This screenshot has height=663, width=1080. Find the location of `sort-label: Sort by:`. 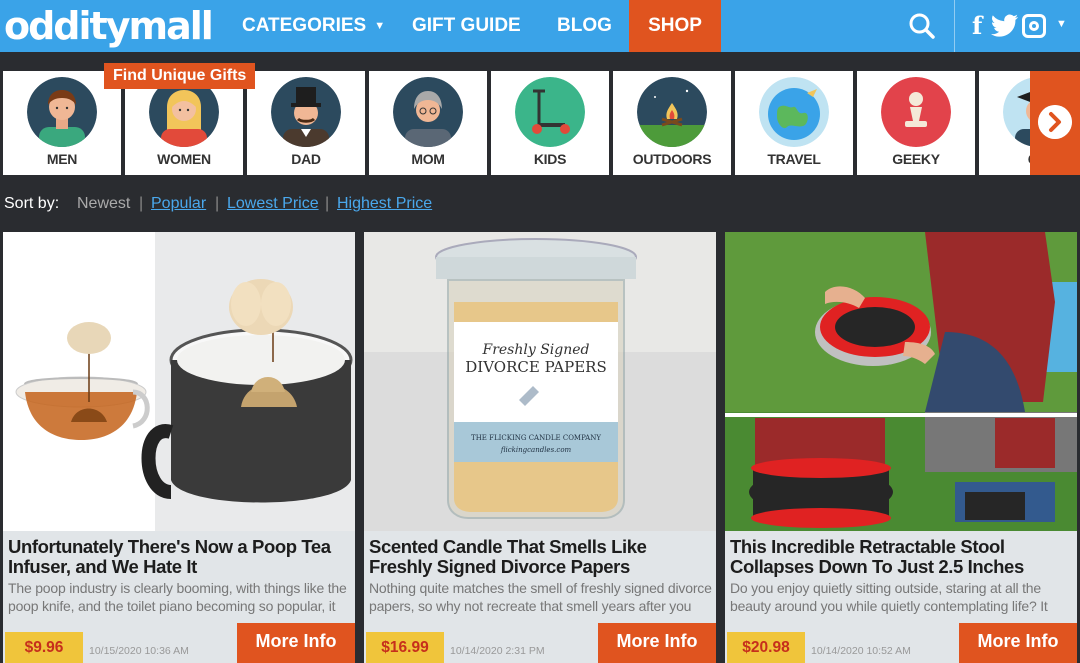

sort-label: Sort by: is located at coordinates (32, 203).